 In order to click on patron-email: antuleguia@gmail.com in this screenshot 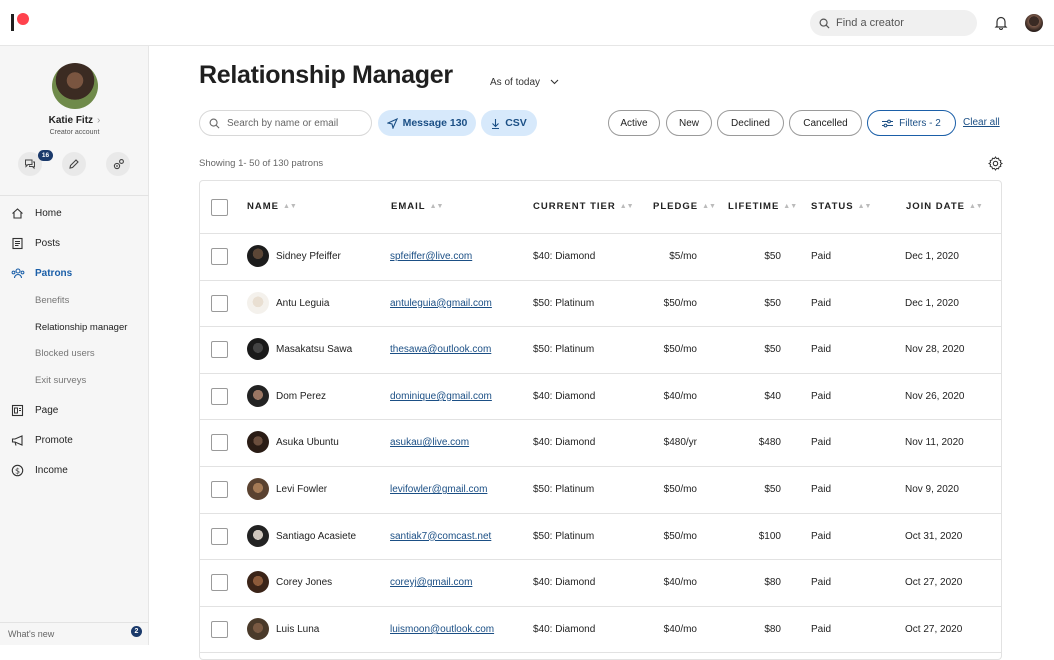, I will do `click(441, 303)`.